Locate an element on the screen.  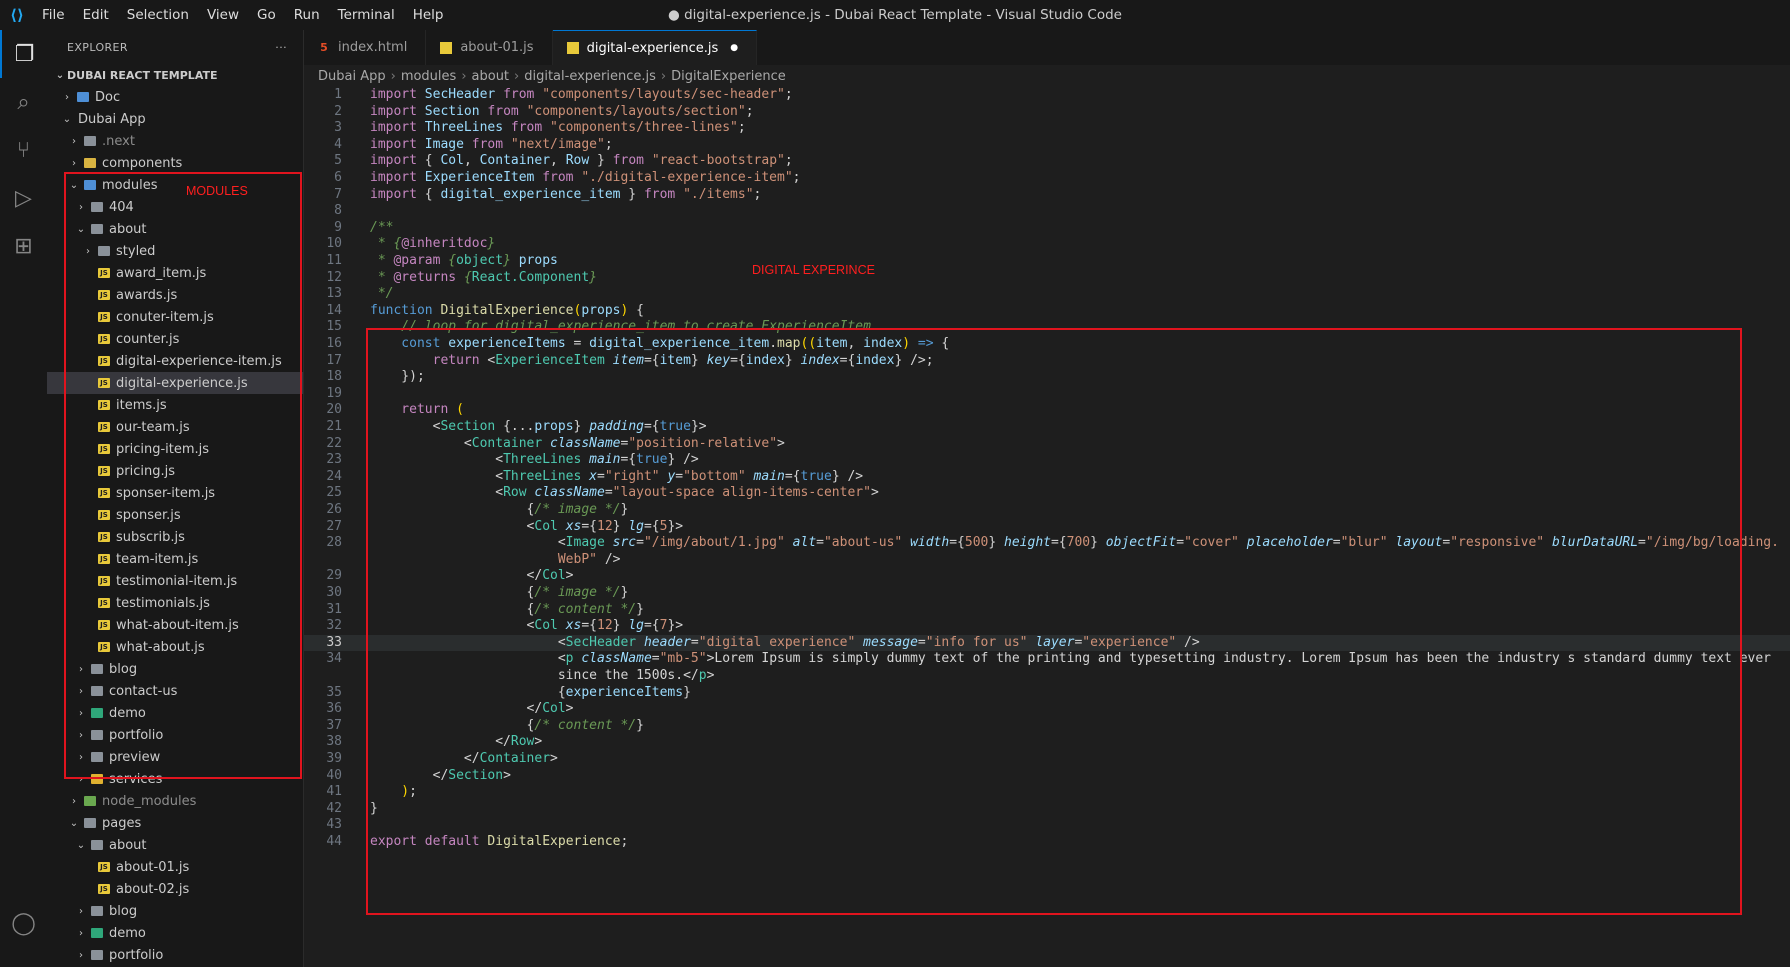
file-item: pricing-item.js is located at coordinates (175, 449).